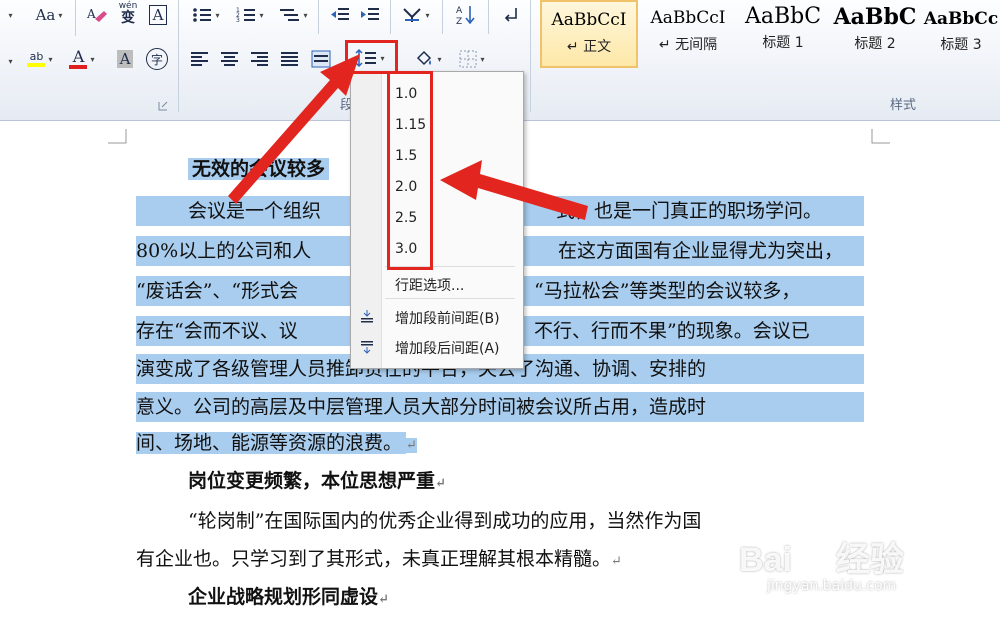 This screenshot has width=1000, height=626. Describe the element at coordinates (78, 59) in the screenshot. I see `font-color-icon: A` at that location.